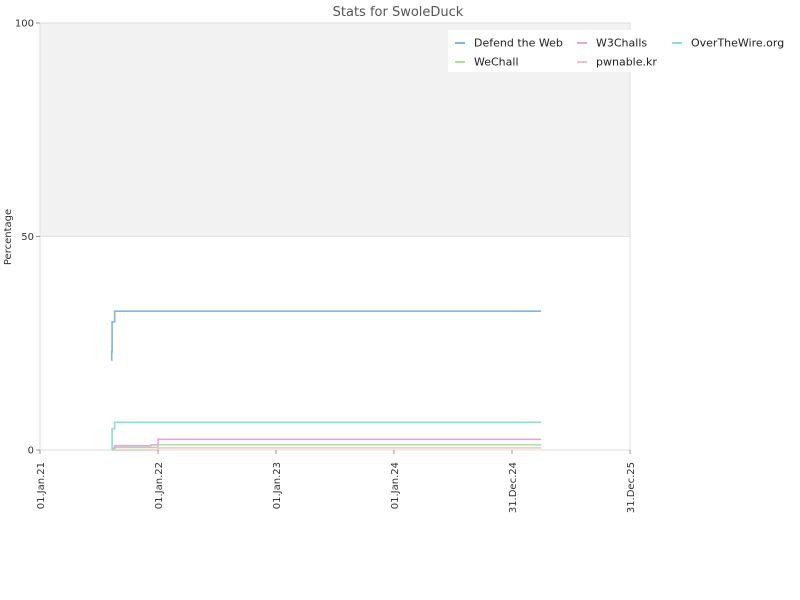 This screenshot has height=600, width=800. I want to click on chart-title: Stats for SwoleDuck, so click(398, 12).